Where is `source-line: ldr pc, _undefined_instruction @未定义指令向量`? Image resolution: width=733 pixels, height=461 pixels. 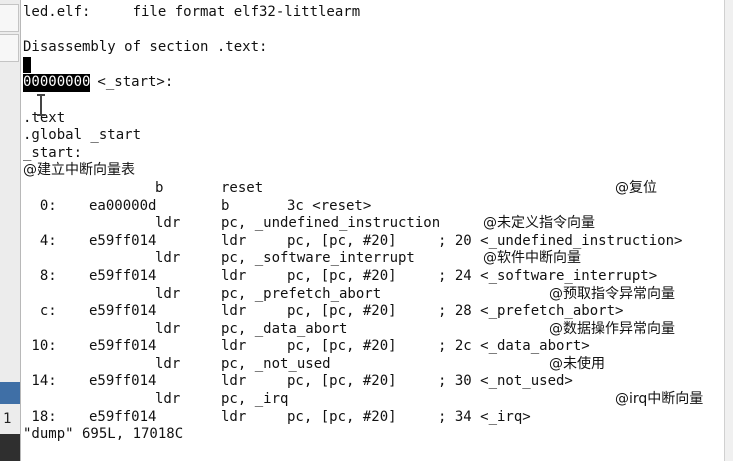 source-line: ldr pc, _undefined_instruction @未定义指令向量 is located at coordinates (373, 224).